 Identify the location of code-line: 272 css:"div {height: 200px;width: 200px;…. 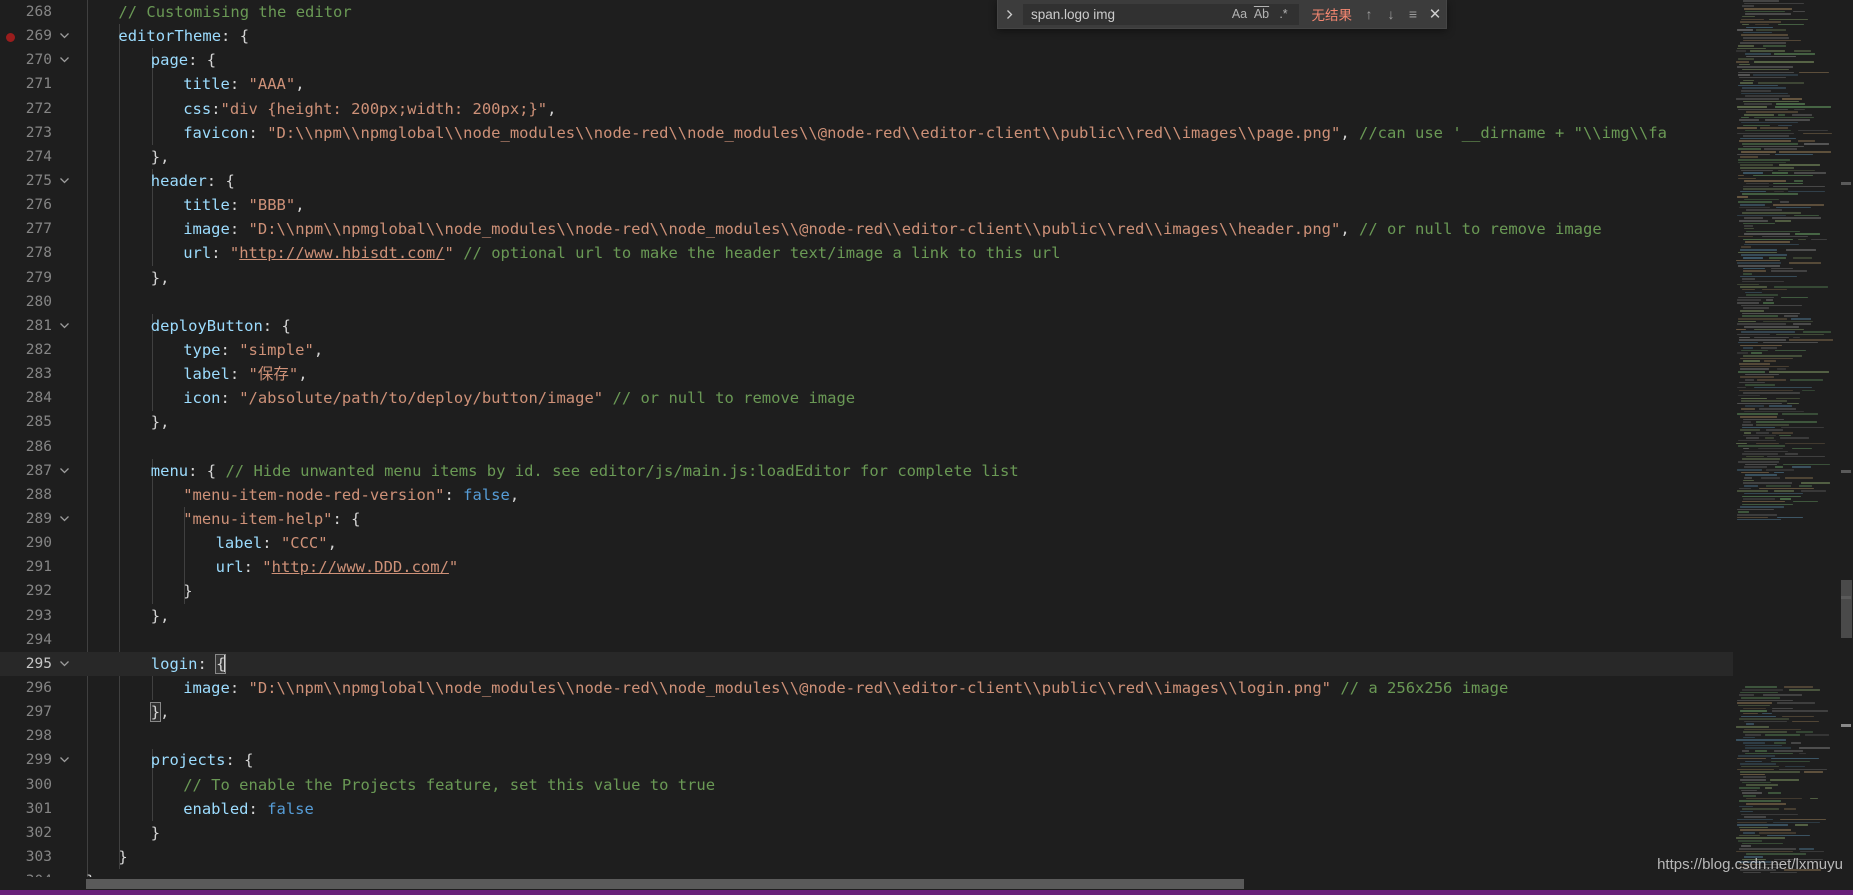
(866, 109).